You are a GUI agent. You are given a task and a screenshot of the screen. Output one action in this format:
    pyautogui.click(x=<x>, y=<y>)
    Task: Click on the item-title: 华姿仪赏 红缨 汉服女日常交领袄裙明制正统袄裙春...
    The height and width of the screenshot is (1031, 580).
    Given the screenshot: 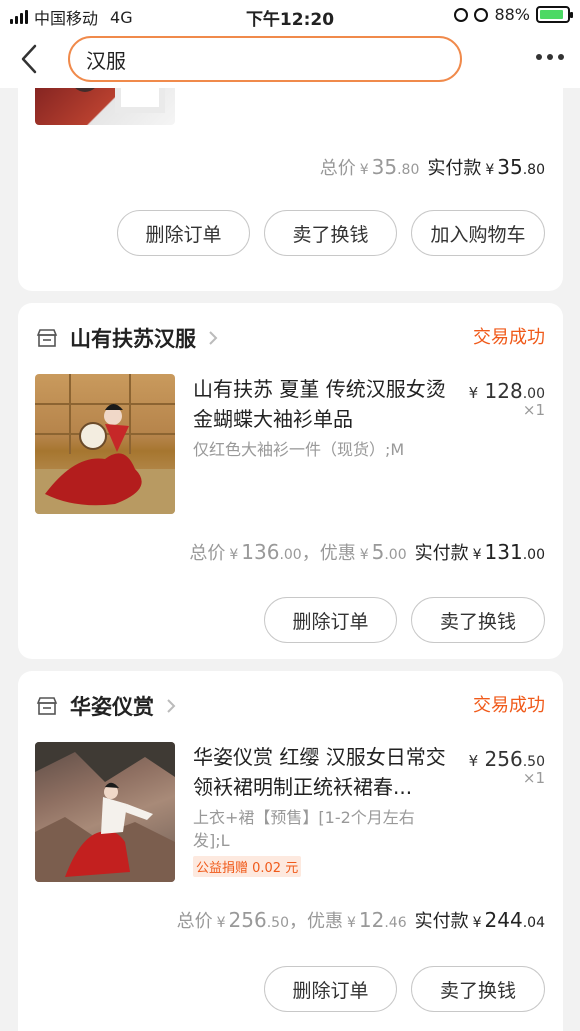 What is the action you would take?
    pyautogui.click(x=324, y=772)
    